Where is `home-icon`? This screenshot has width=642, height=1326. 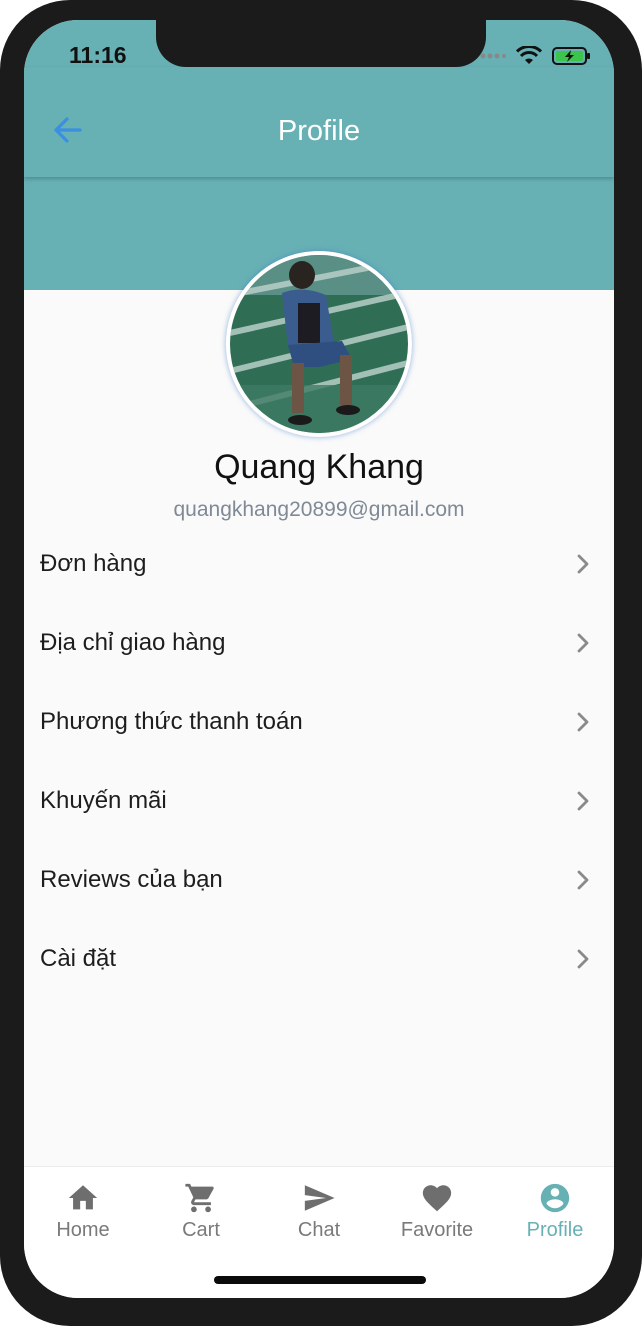 home-icon is located at coordinates (83, 1197).